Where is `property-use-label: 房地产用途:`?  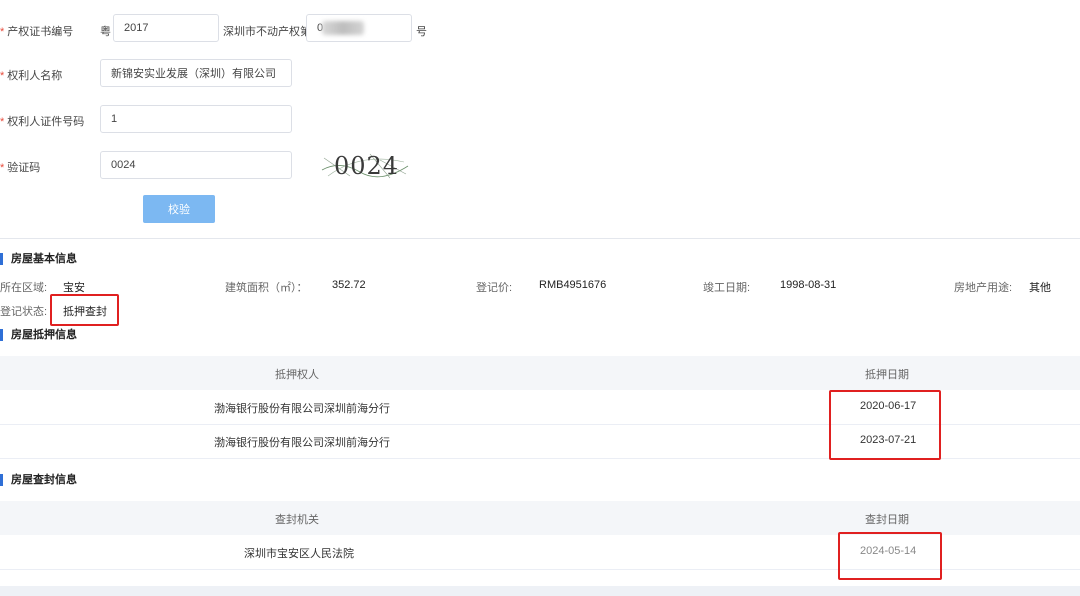 property-use-label: 房地产用途: is located at coordinates (983, 288).